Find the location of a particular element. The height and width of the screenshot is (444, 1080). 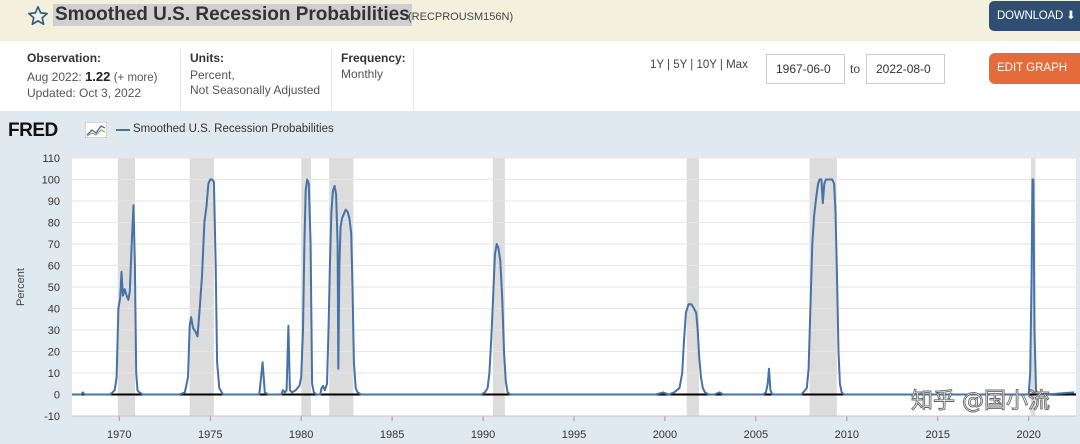

x-tick-label: 2010 is located at coordinates (847, 435).